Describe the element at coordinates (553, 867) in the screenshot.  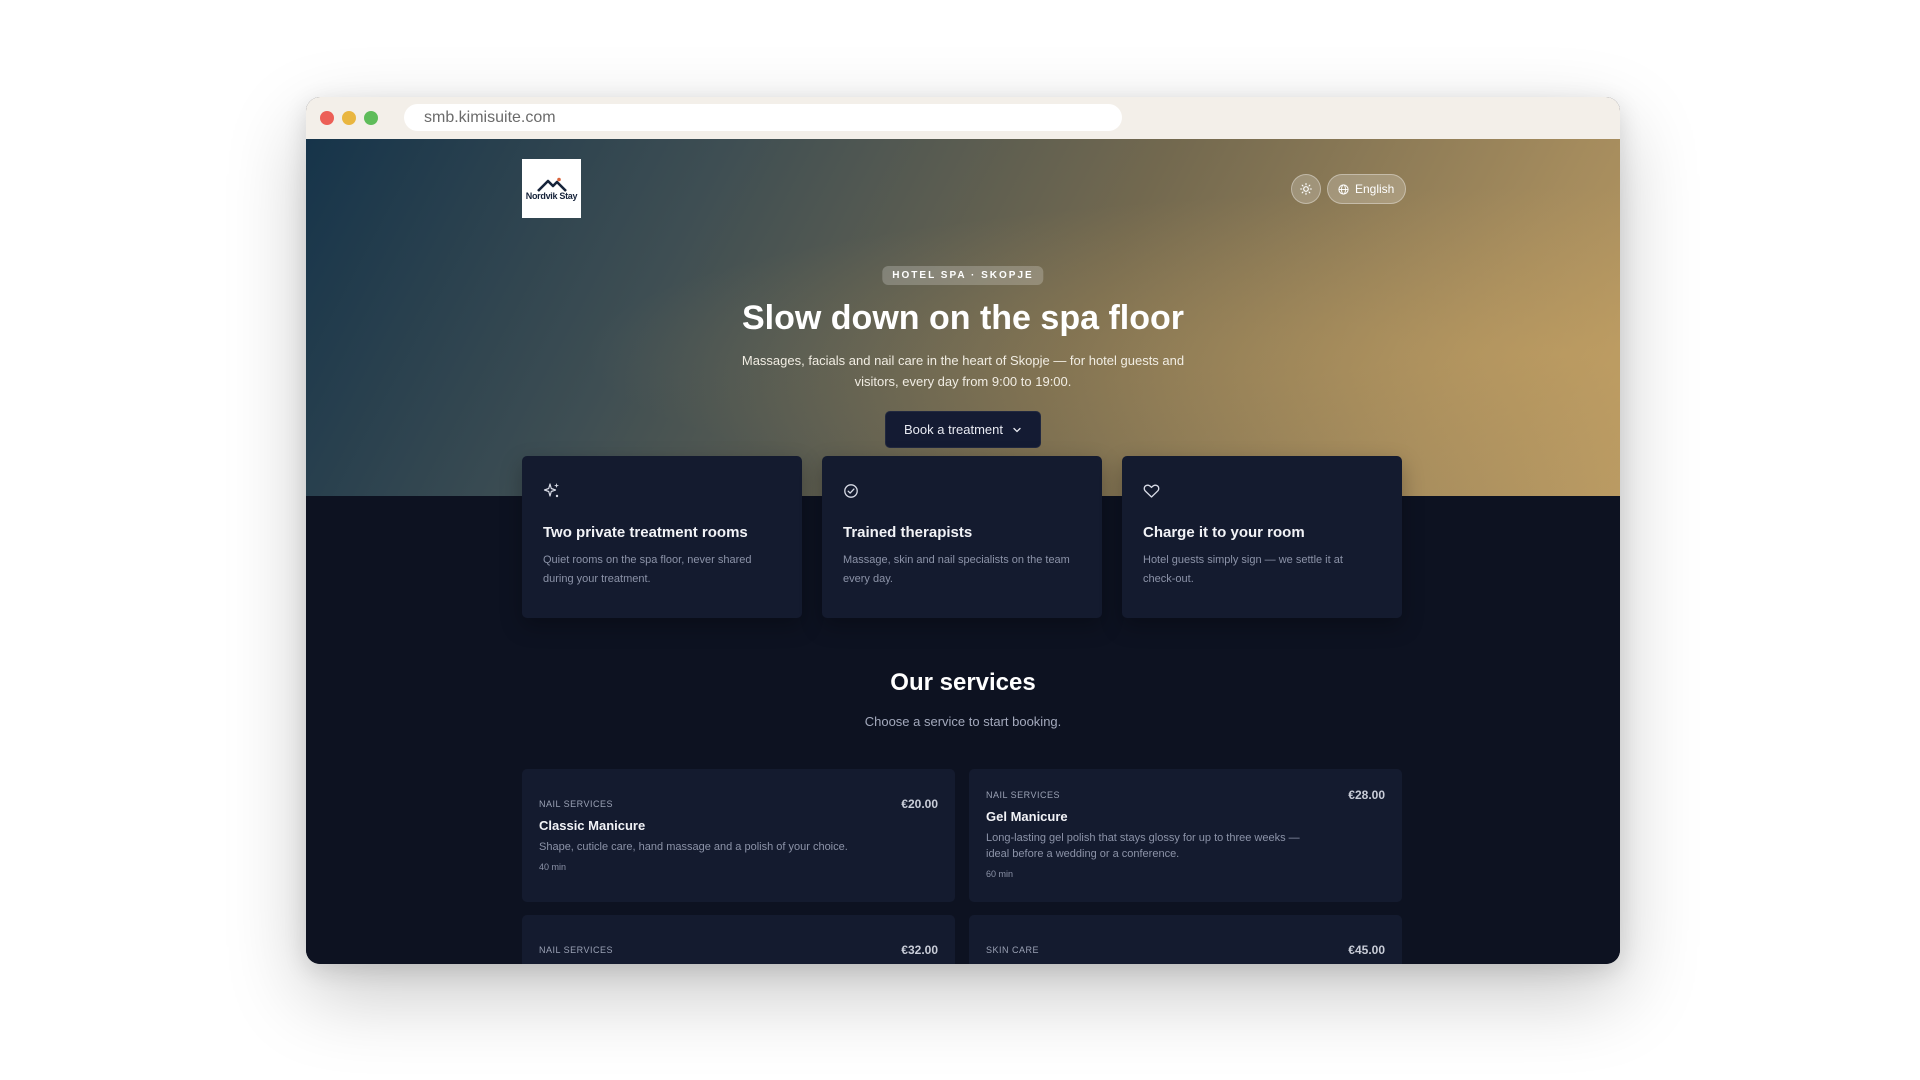
I see `service-duration: 40 min` at that location.